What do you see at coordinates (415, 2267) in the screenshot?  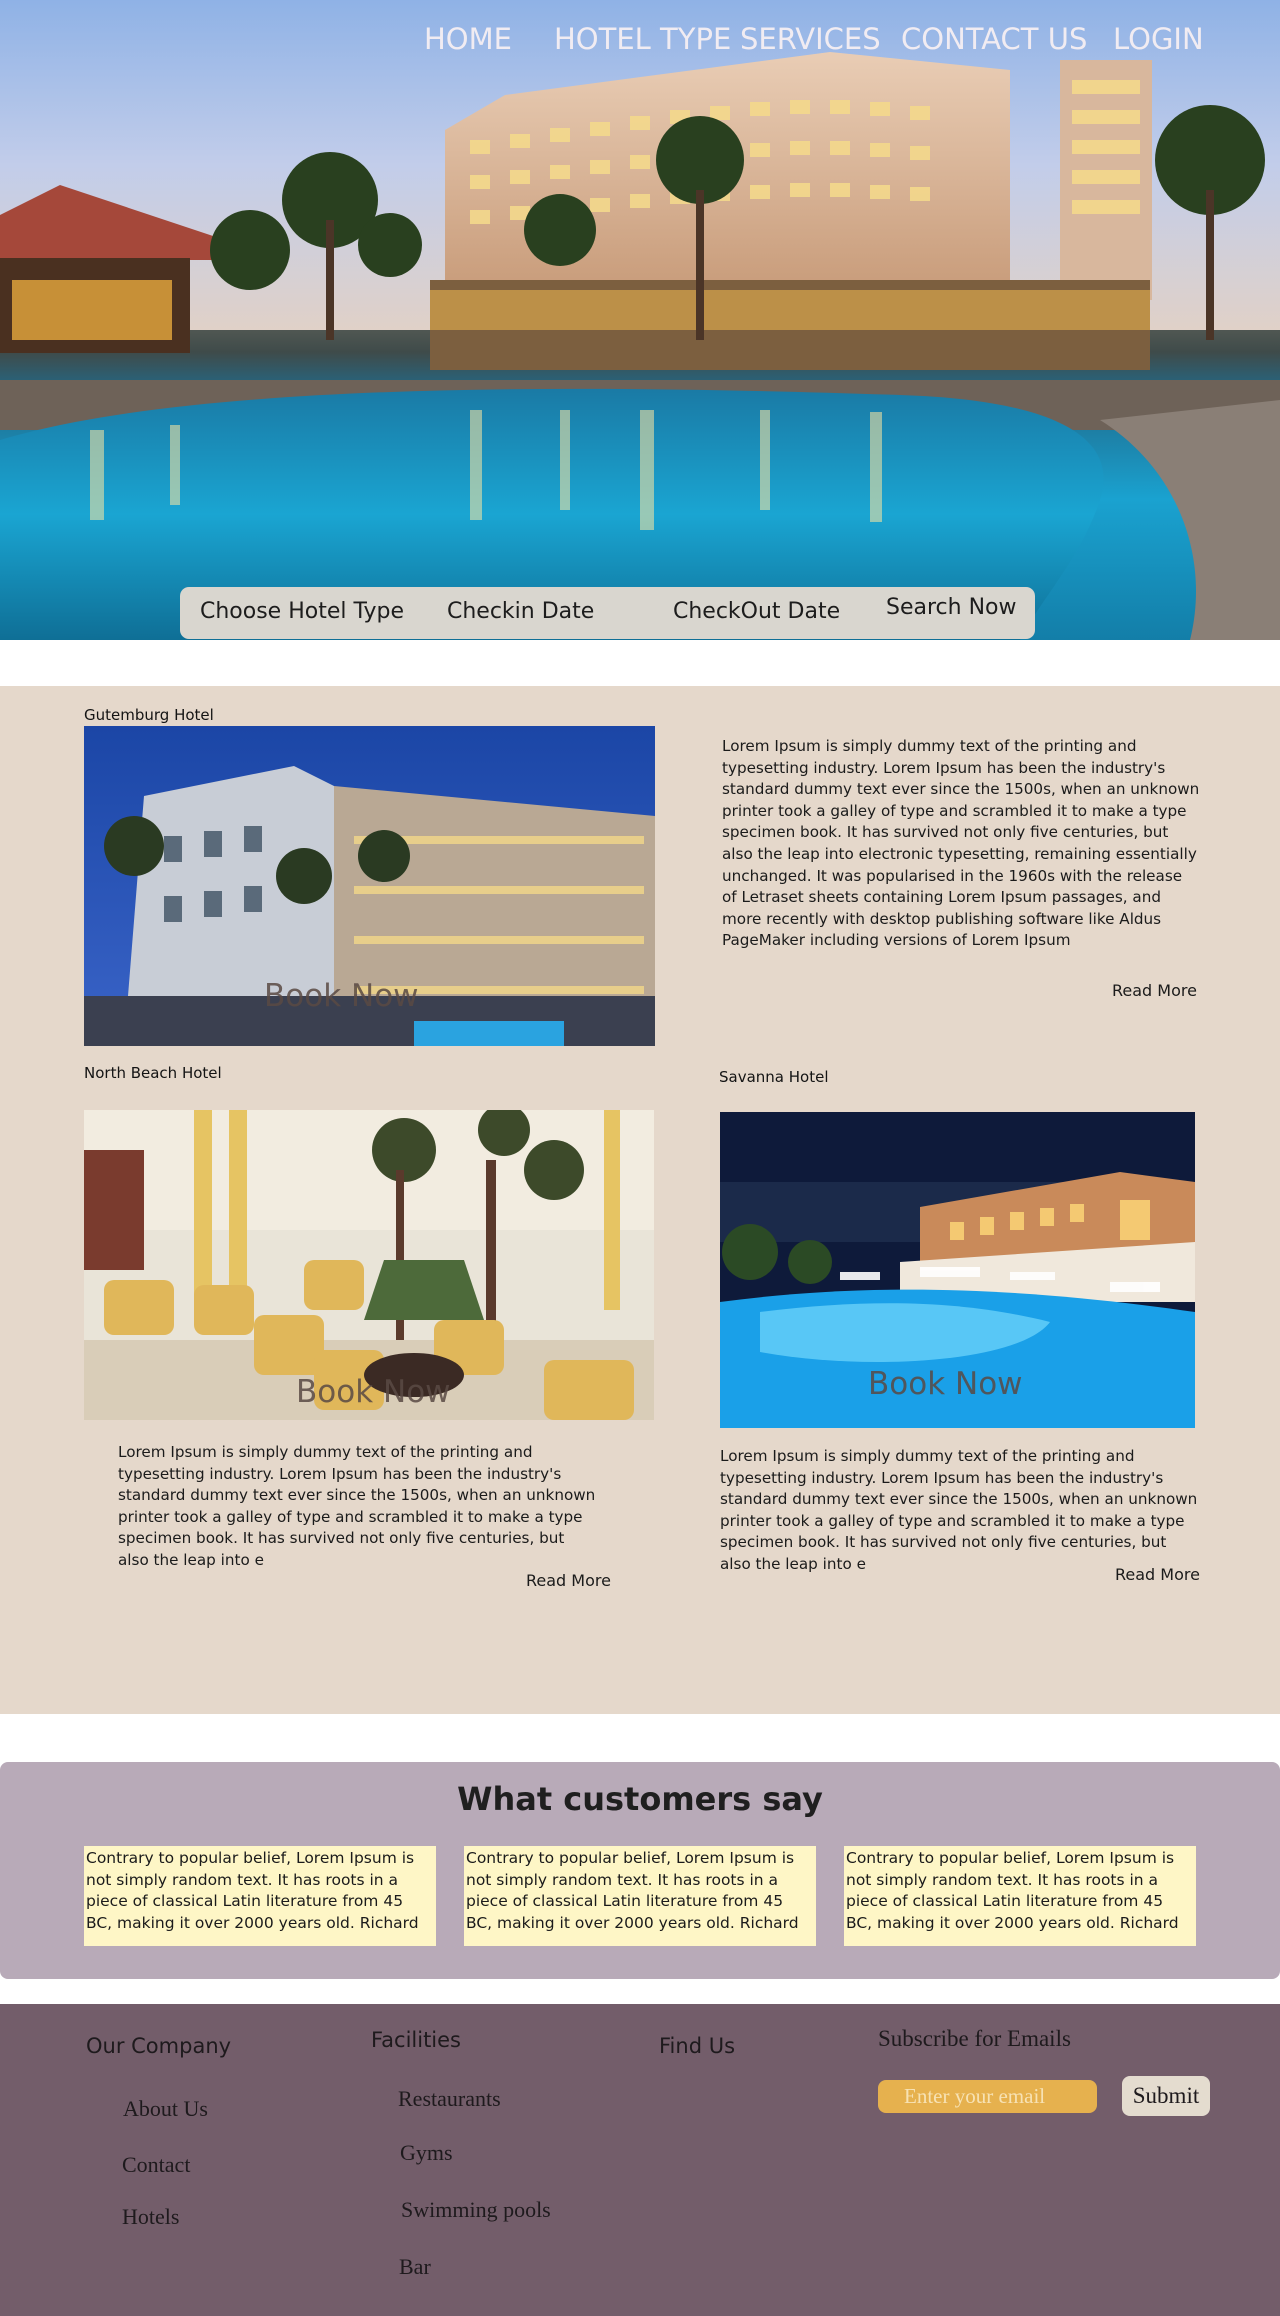 I see `footer-link-bar: Bar` at bounding box center [415, 2267].